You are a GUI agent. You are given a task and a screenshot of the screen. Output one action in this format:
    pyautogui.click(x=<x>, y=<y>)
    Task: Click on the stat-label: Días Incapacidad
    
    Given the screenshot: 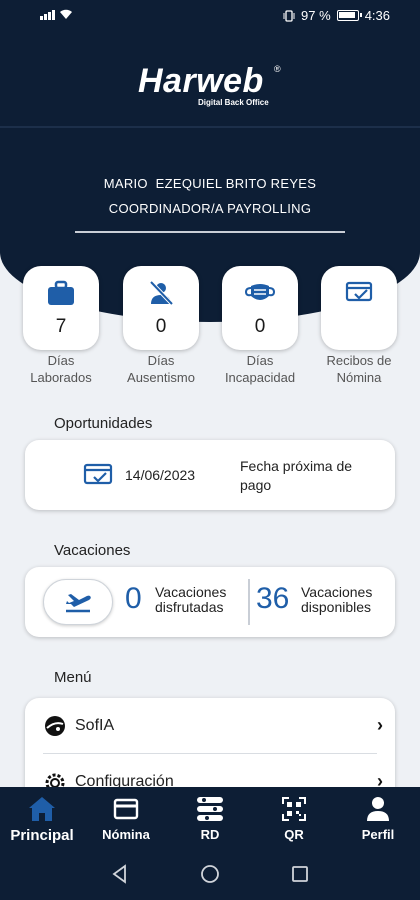 What is the action you would take?
    pyautogui.click(x=260, y=369)
    